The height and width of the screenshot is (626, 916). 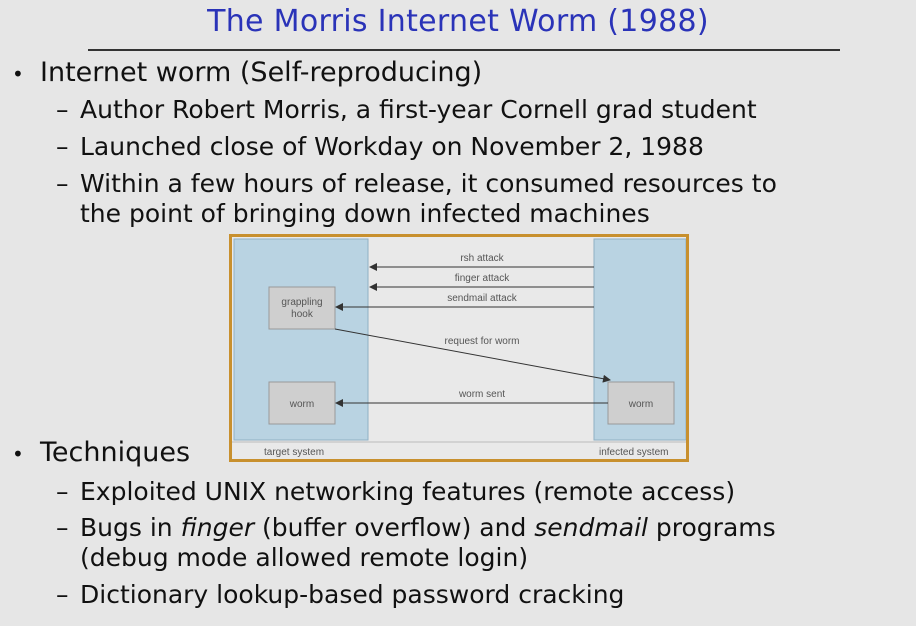 I want to click on sub-text-pre: Bugs in, so click(x=130, y=527).